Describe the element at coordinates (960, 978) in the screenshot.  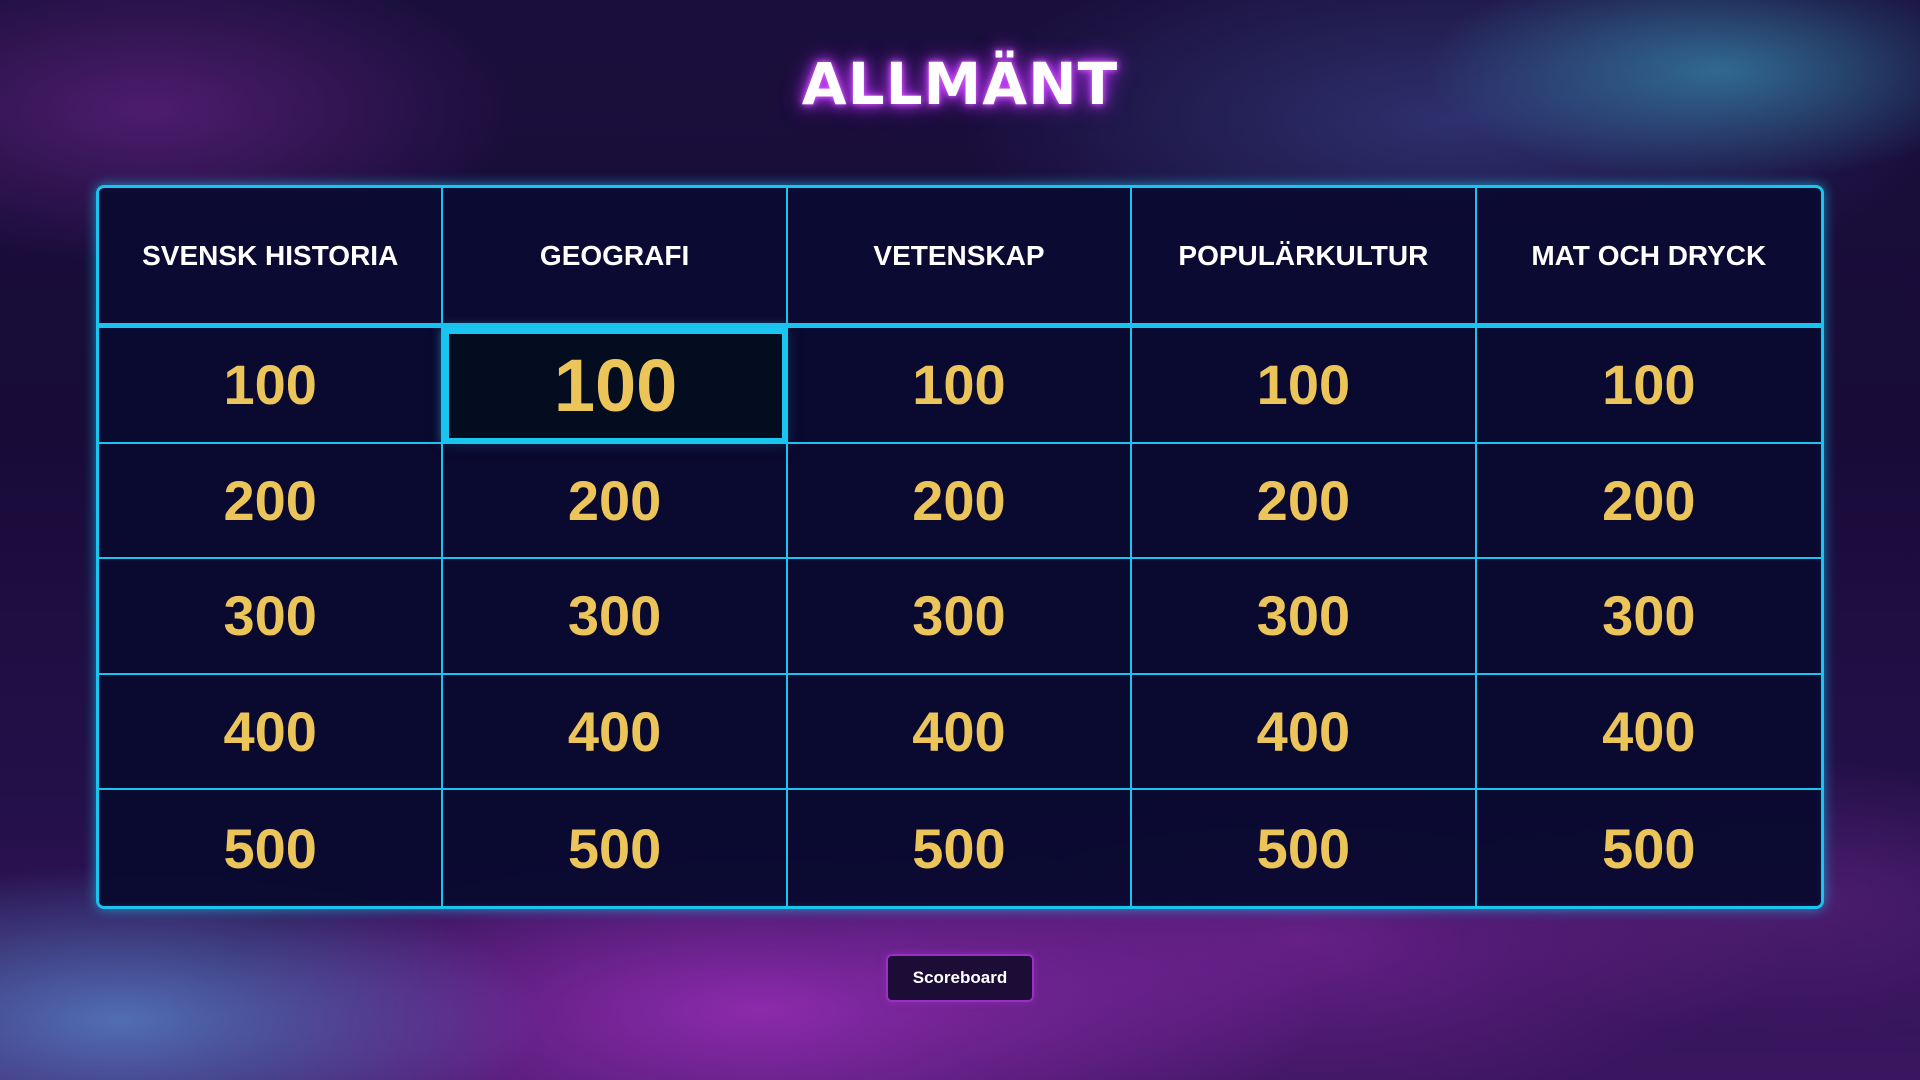
I see `scoreboard-button: Scoreboard` at that location.